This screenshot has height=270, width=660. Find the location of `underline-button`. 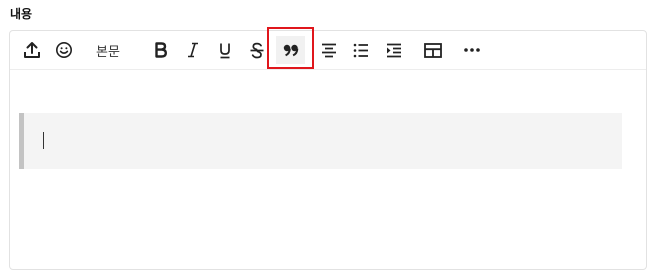

underline-button is located at coordinates (225, 50).